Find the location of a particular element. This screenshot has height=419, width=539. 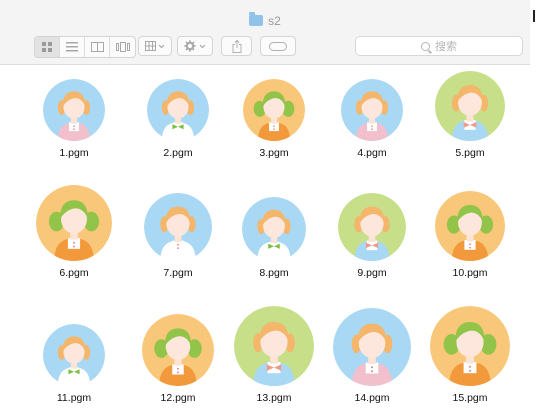

background-window-edge is located at coordinates (534, 209).